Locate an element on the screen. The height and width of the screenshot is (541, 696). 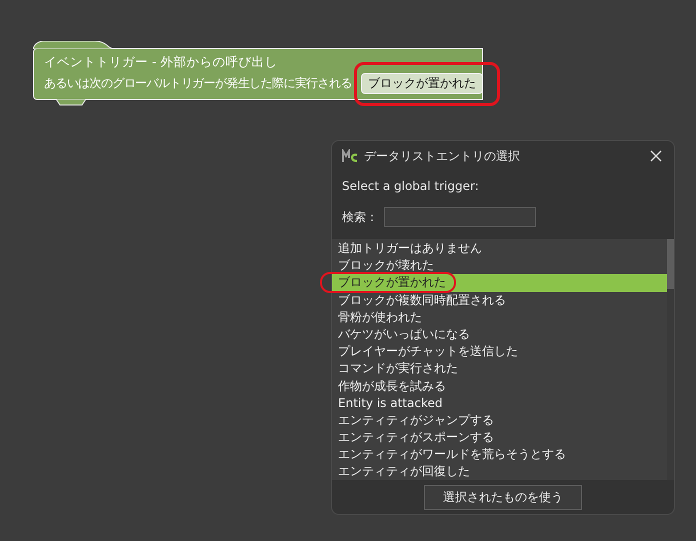
dialog-title: データリストエントリの選択 is located at coordinates (442, 156).